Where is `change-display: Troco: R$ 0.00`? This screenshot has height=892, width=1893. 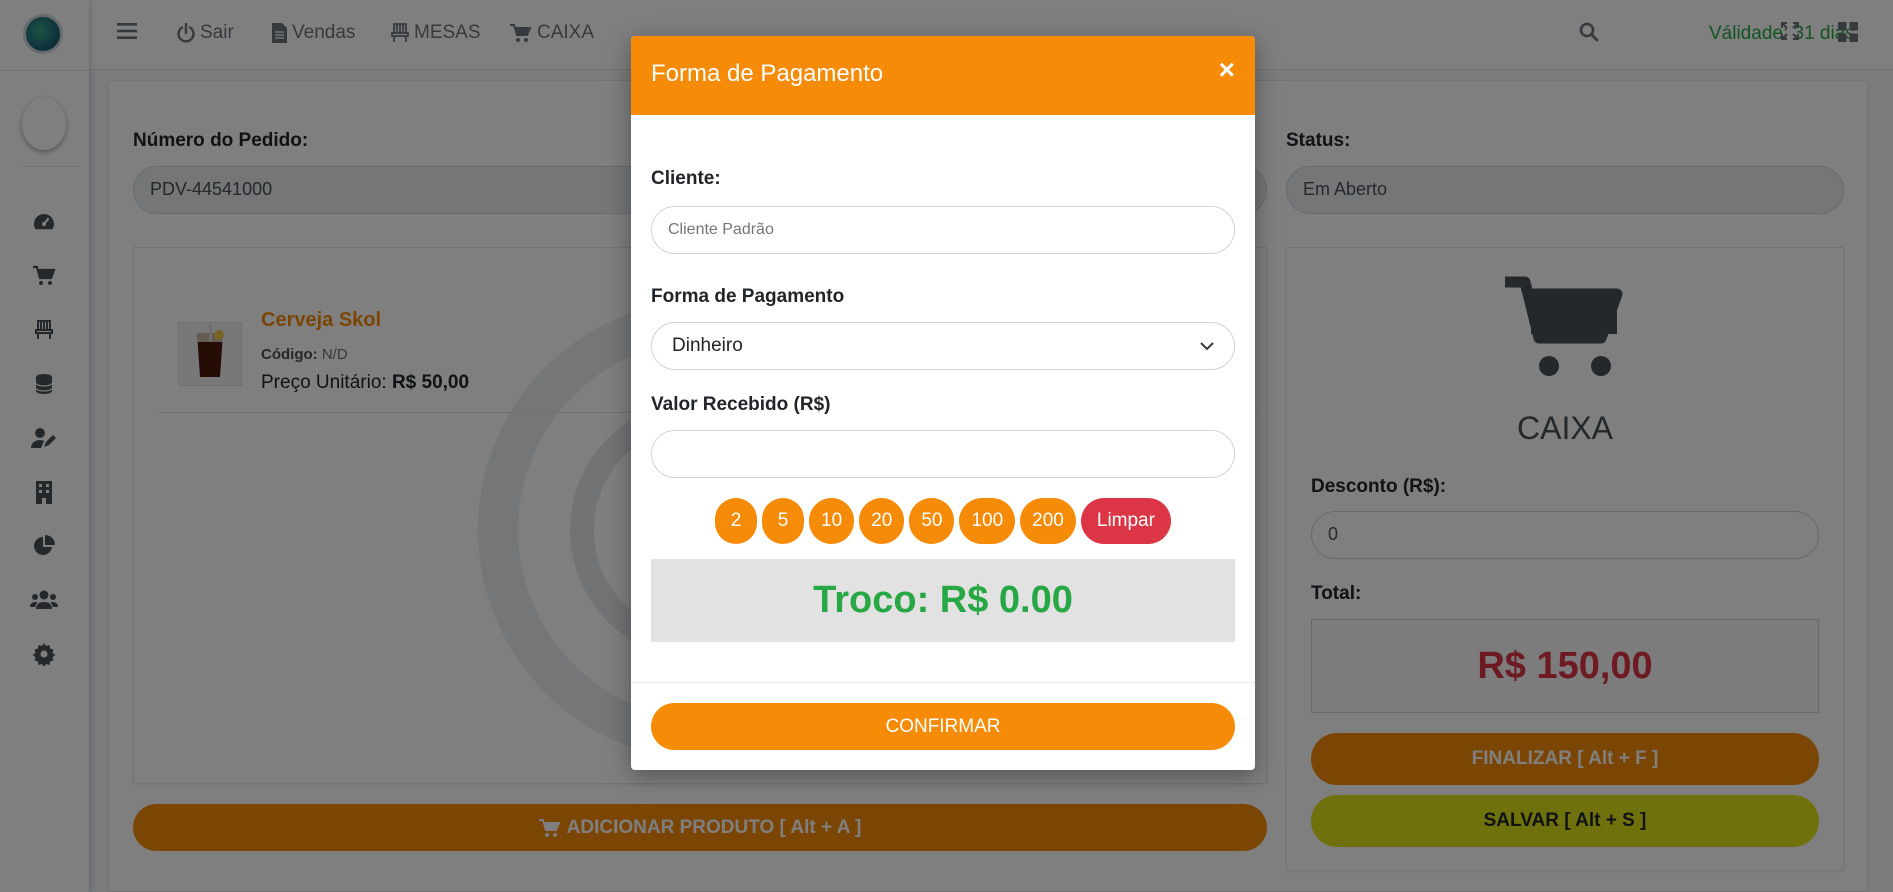 change-display: Troco: R$ 0.00 is located at coordinates (943, 600).